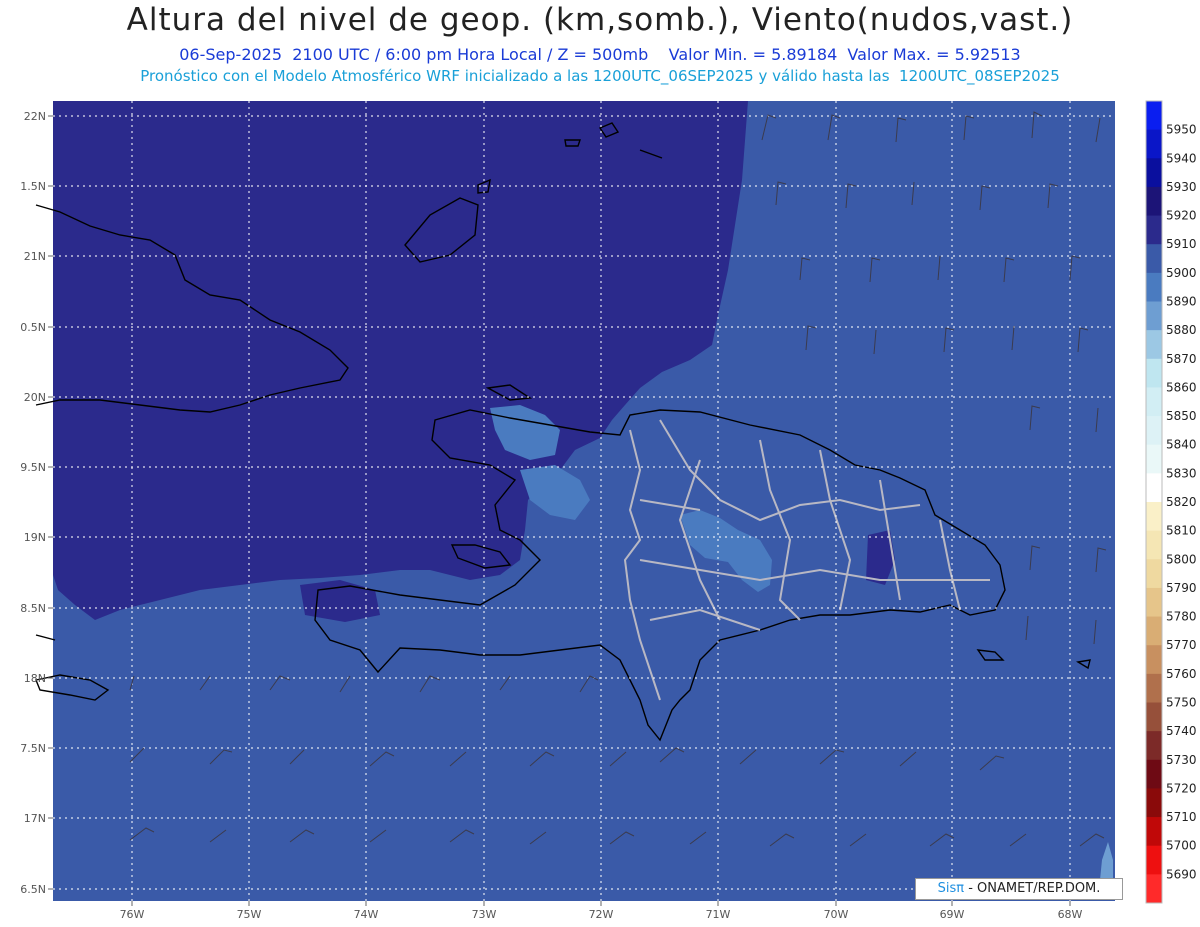  I want to click on colorbar-label: 5910, so click(1181, 244).